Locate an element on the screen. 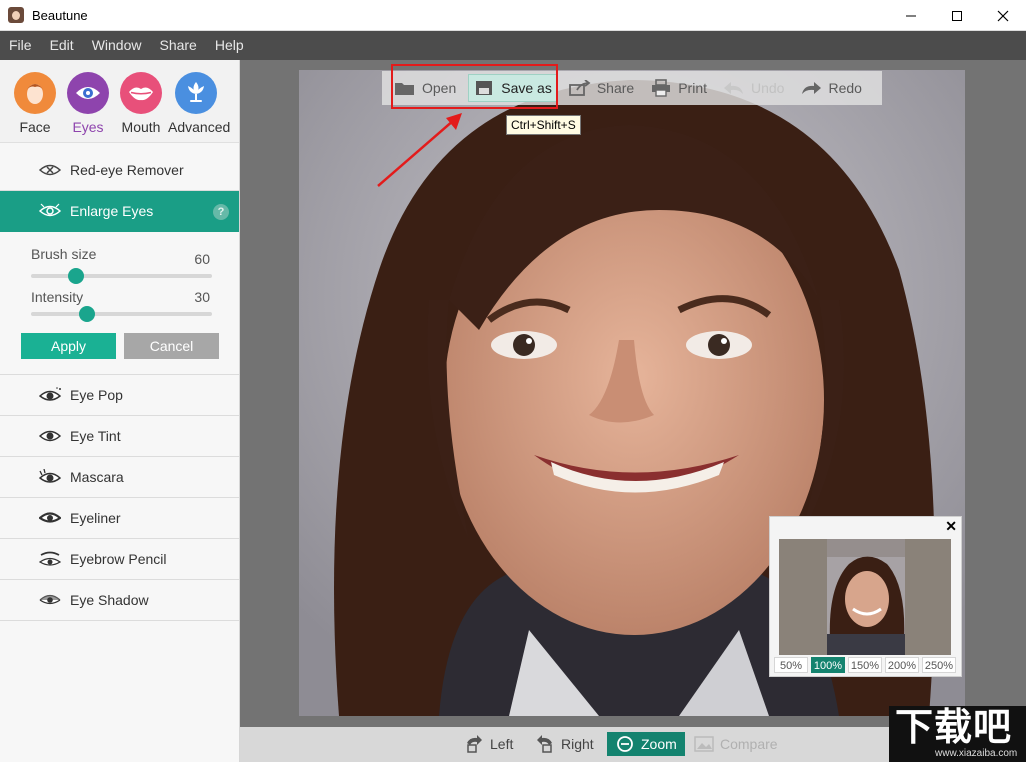  mascara-icon is located at coordinates (50, 477).